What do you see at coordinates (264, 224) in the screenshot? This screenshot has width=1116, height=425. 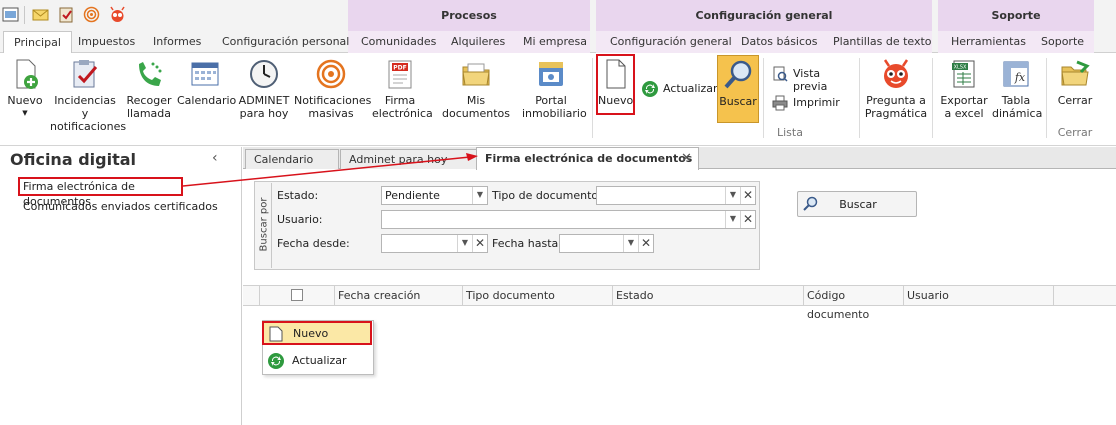 I see `filter-side-label: Buscar por` at bounding box center [264, 224].